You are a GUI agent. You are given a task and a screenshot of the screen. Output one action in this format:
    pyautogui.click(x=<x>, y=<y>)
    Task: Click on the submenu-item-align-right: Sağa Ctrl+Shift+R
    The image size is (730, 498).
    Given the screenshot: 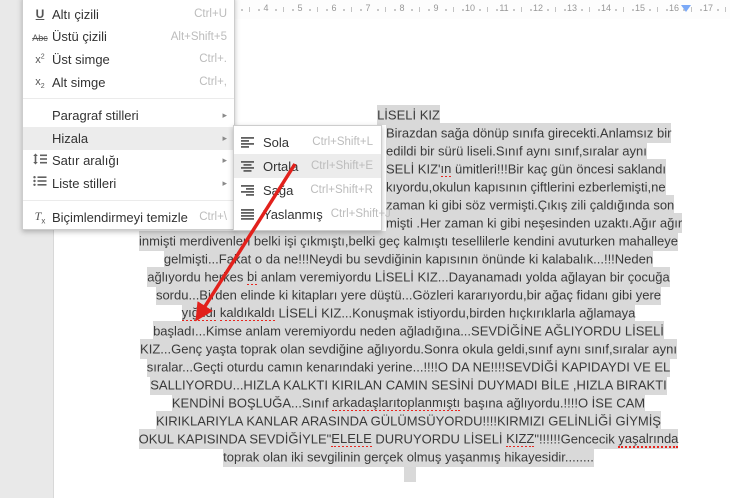 What is the action you would take?
    pyautogui.click(x=307, y=190)
    